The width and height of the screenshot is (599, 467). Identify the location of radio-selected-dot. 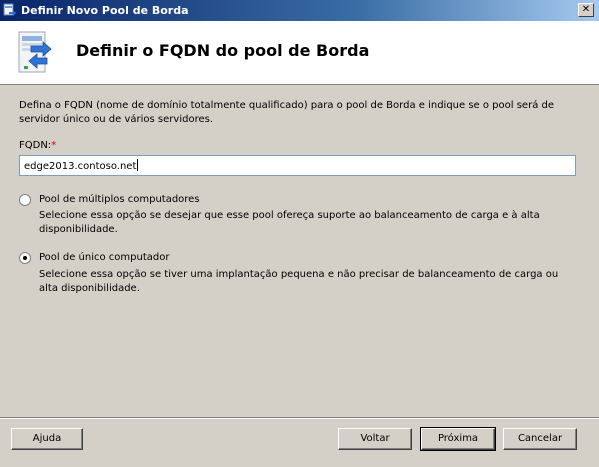
(25, 258).